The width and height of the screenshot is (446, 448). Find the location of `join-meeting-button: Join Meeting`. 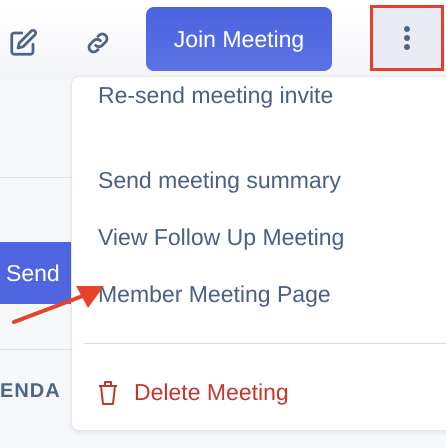

join-meeting-button: Join Meeting is located at coordinates (239, 39).